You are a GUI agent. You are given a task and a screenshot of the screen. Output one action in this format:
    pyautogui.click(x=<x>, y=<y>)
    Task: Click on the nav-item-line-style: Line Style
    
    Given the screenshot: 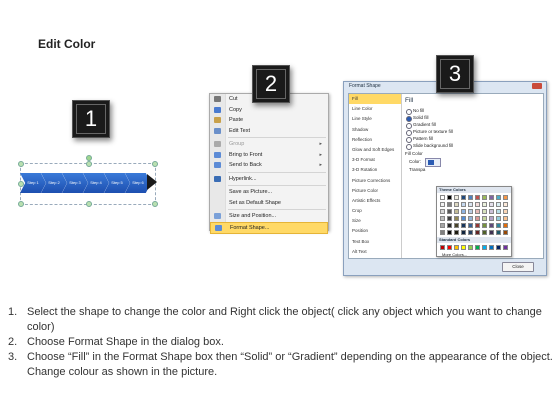 What is the action you would take?
    pyautogui.click(x=375, y=119)
    